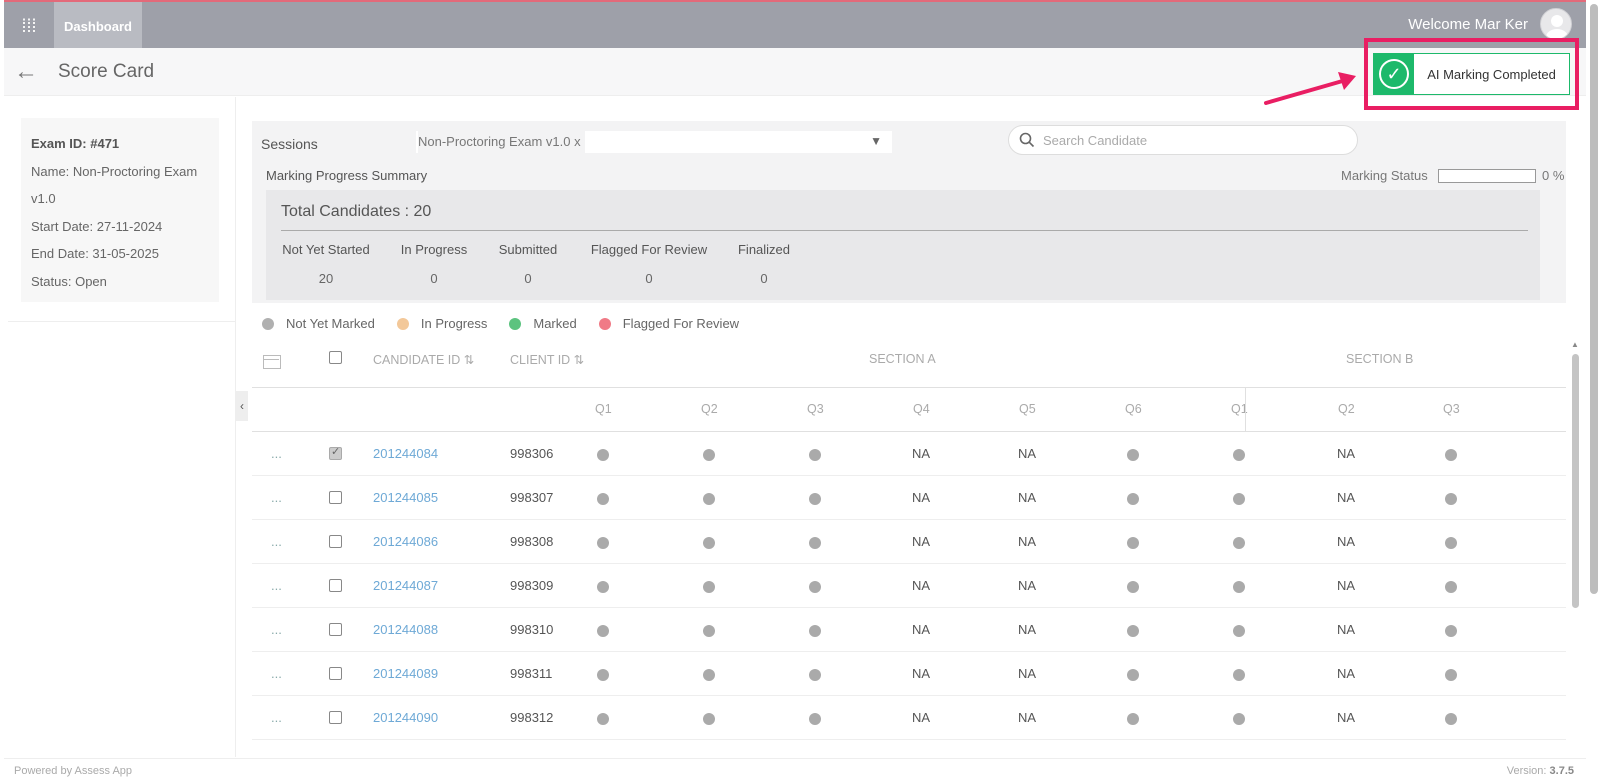 This screenshot has width=1600, height=783. What do you see at coordinates (272, 362) in the screenshot?
I see `column-settings-icon` at bounding box center [272, 362].